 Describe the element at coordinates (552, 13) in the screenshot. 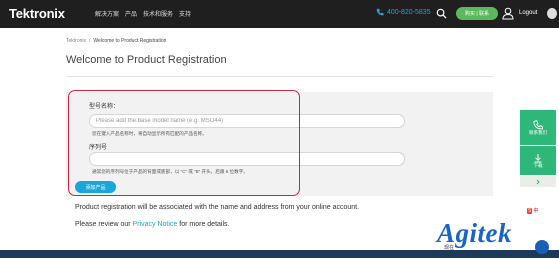

I see `avatar` at that location.